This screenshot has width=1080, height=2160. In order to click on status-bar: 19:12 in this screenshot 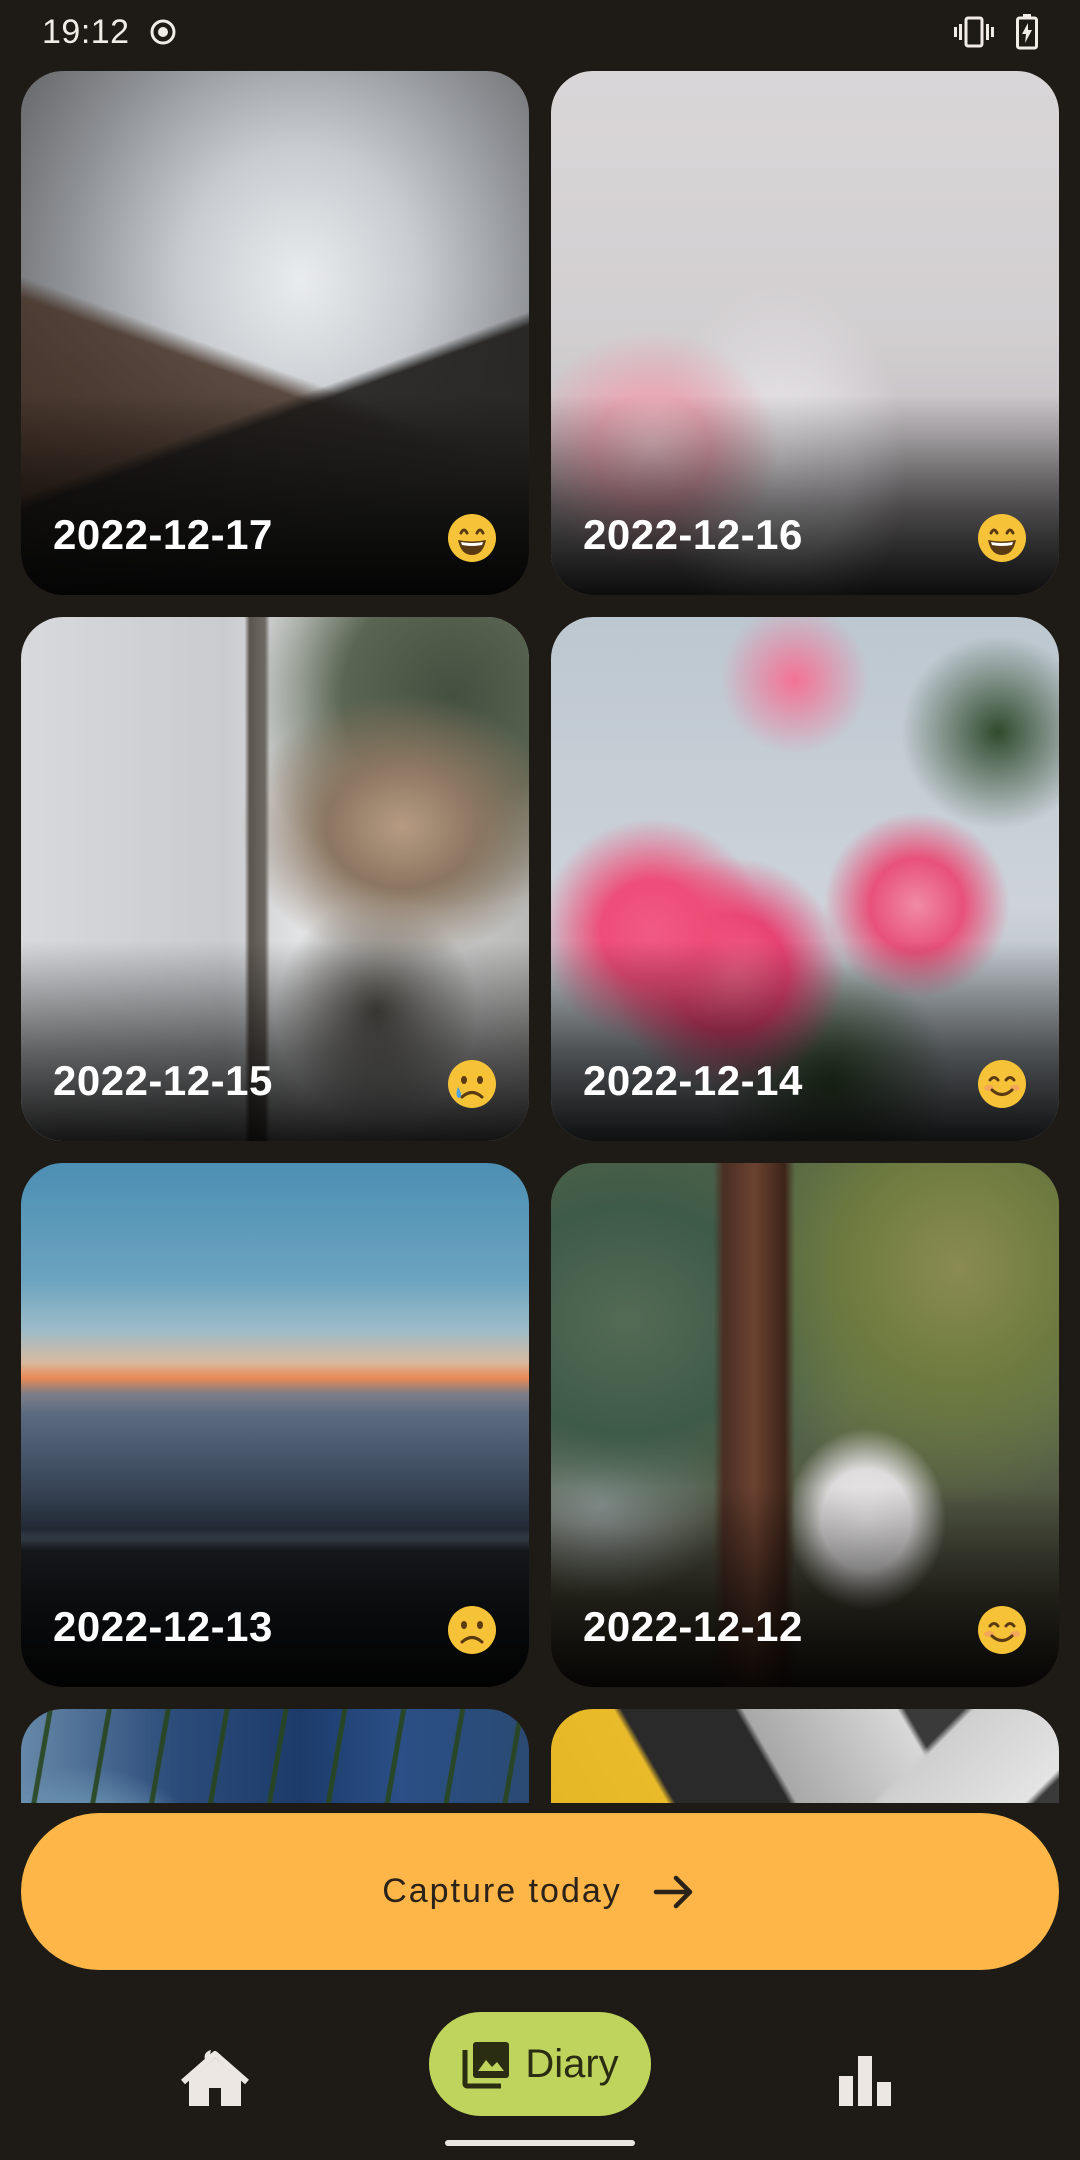, I will do `click(540, 32)`.